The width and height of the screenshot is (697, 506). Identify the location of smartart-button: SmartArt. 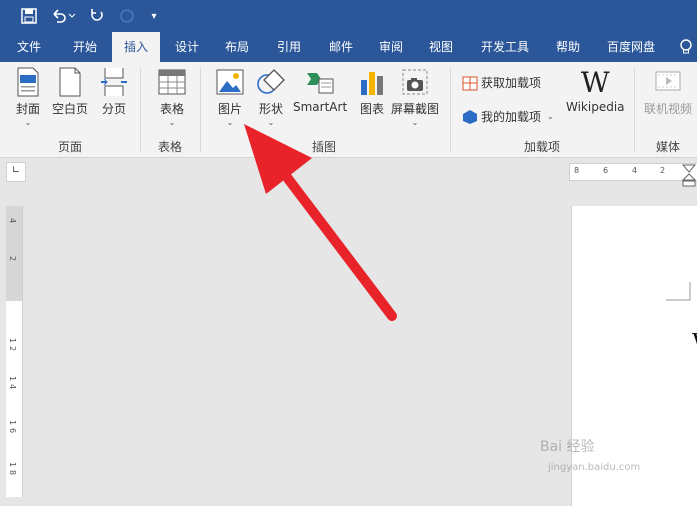
(320, 90).